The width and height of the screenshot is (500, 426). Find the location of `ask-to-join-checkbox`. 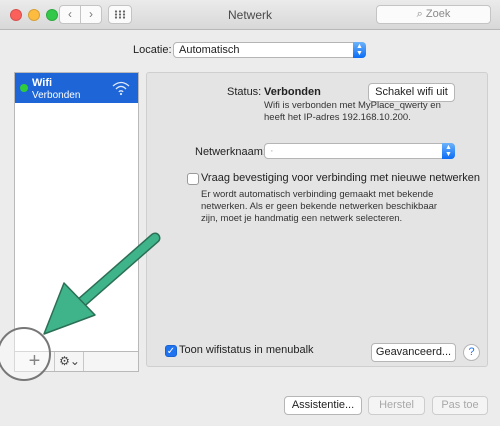

ask-to-join-checkbox is located at coordinates (193, 179).